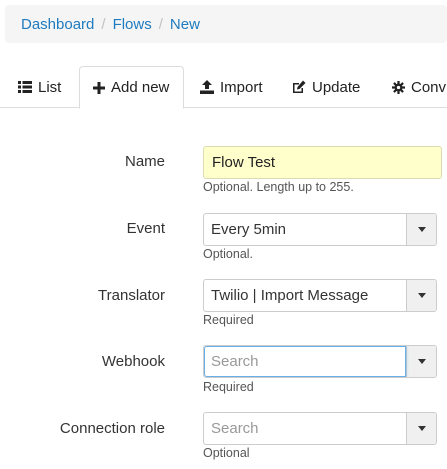 The image size is (447, 469). Describe the element at coordinates (228, 320) in the screenshot. I see `translator-help: Required` at that location.